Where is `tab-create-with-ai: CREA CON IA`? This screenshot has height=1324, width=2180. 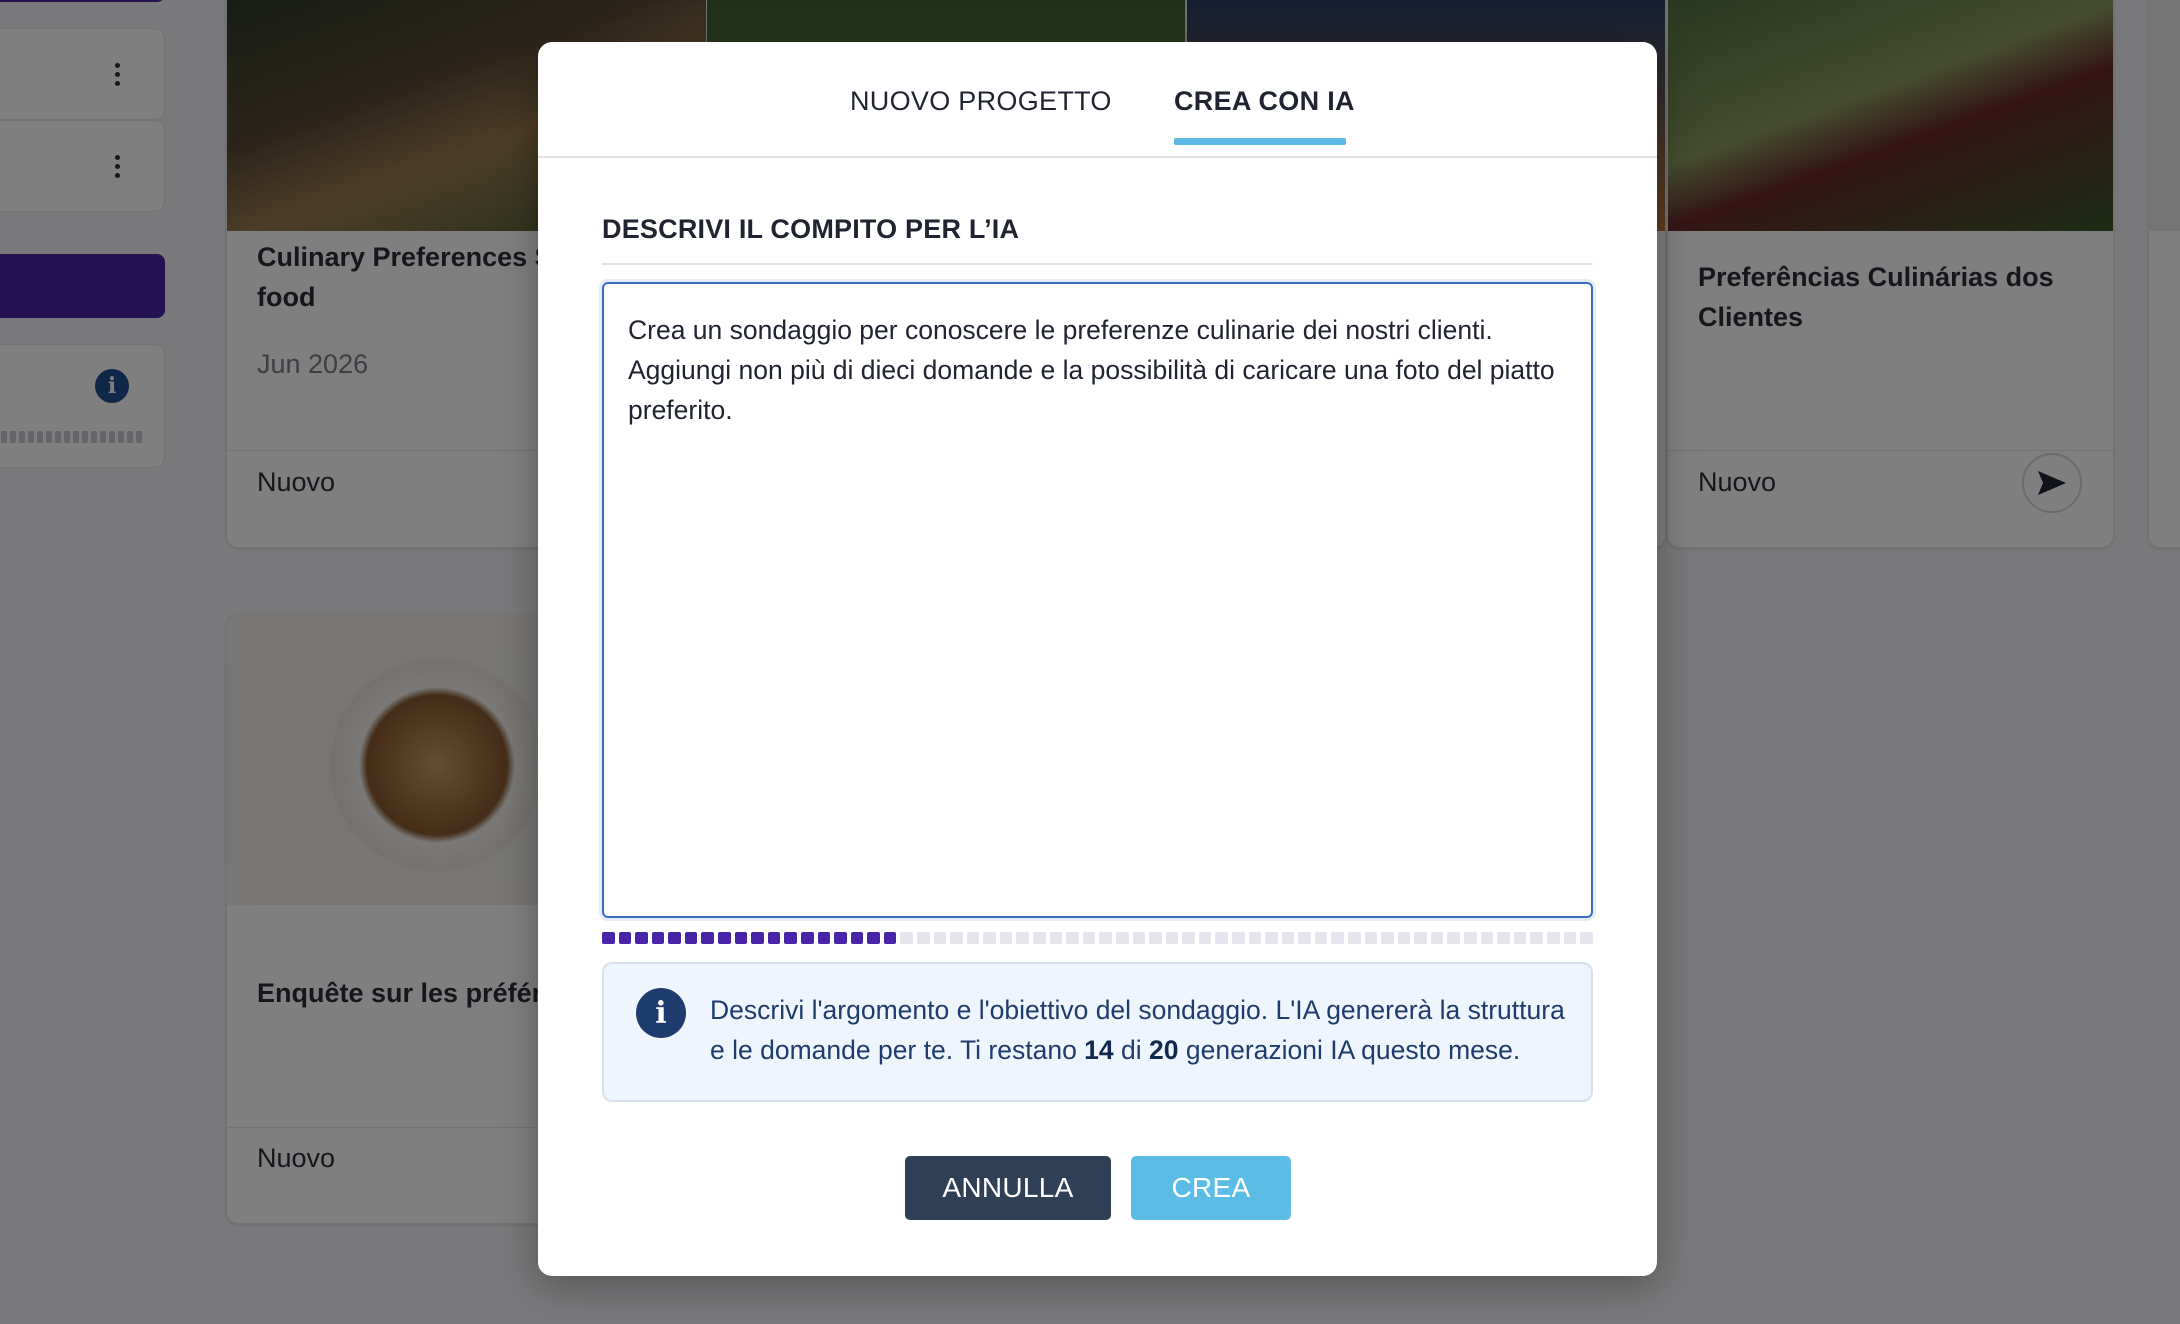
tab-create-with-ai: CREA CON IA is located at coordinates (1264, 101).